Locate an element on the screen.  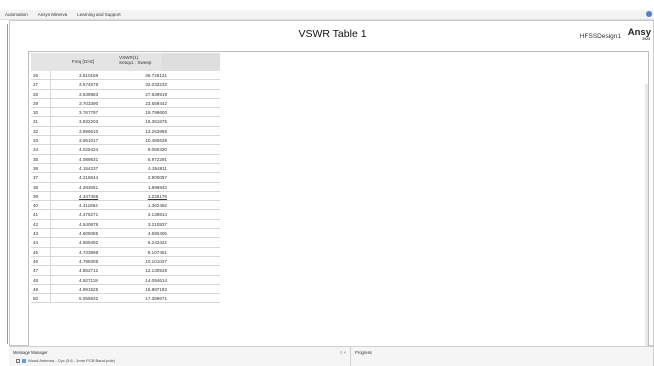
table-row: 34 4.025424 8.050320 is located at coordinates (125, 150).